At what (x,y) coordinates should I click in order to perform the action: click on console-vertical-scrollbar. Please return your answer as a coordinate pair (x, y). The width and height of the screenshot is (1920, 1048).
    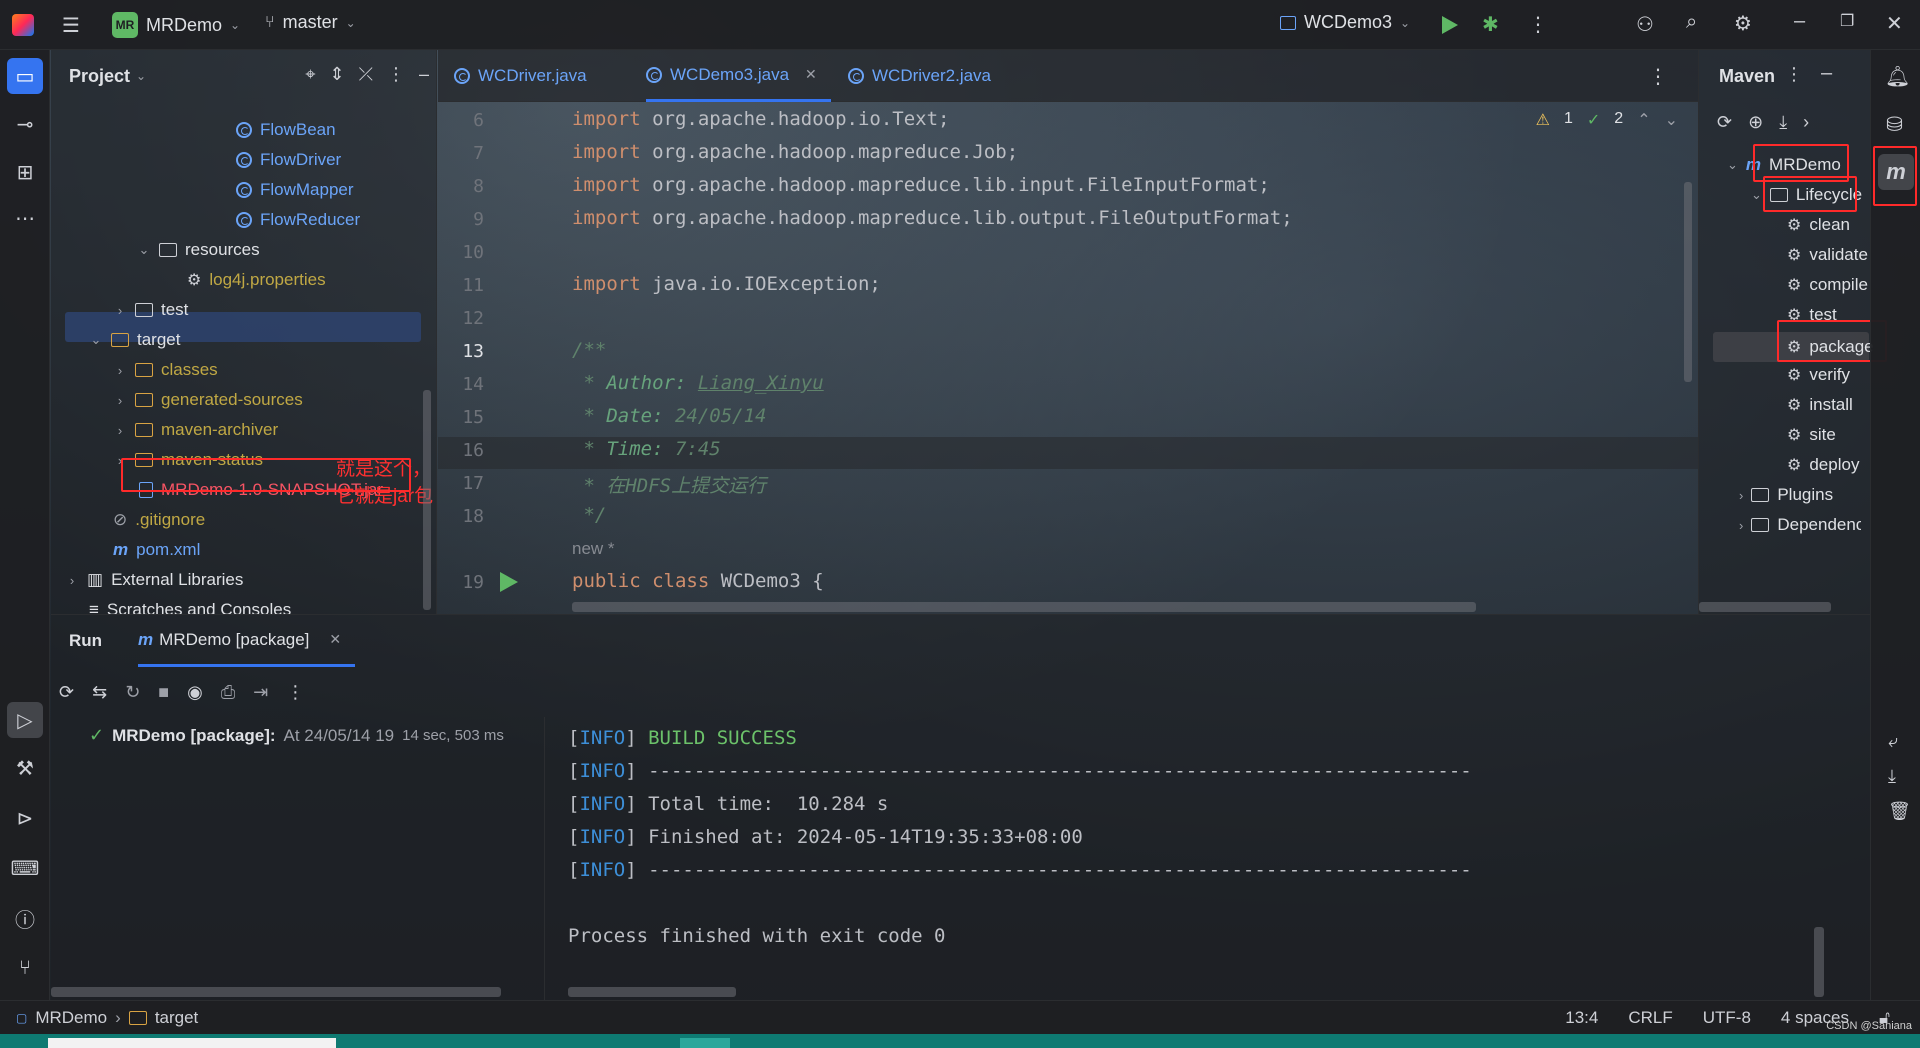
    Looking at the image, I should click on (1819, 962).